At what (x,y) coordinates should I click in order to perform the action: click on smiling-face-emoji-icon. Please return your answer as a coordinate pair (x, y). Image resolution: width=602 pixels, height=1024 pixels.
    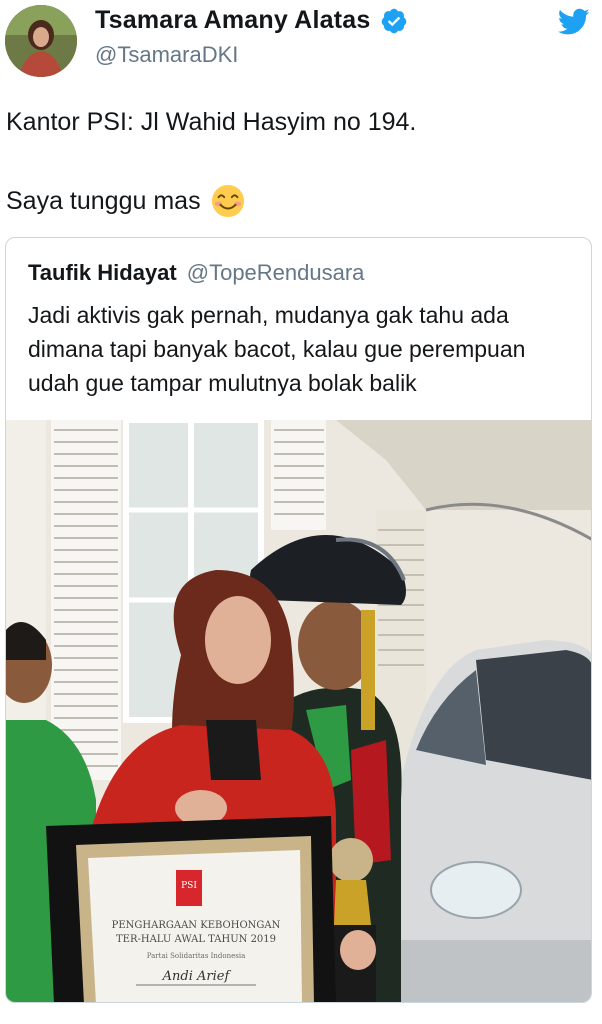
    Looking at the image, I should click on (227, 201).